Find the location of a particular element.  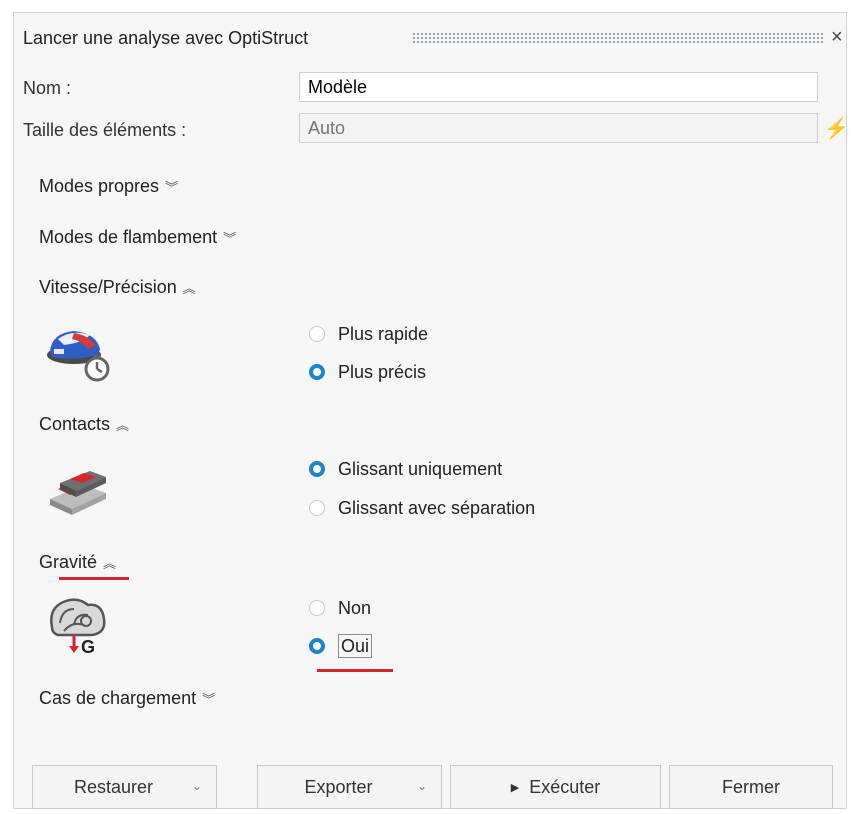

section-gravite: Gravité ︽ is located at coordinates (77, 562).